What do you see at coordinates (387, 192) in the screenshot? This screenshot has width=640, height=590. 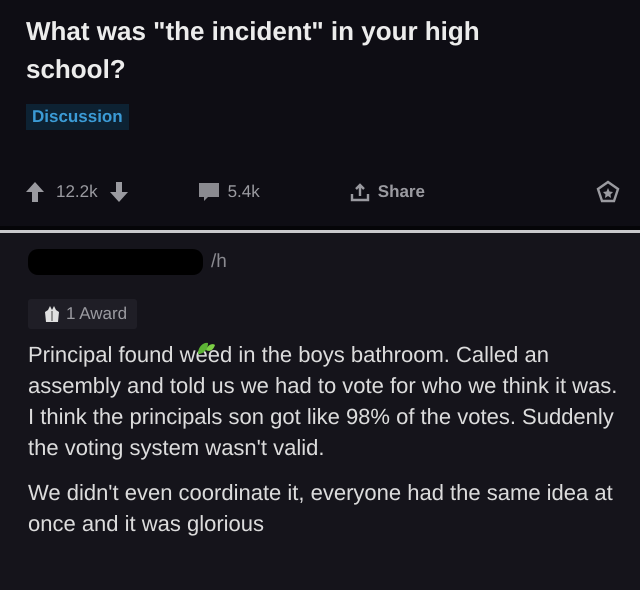 I see `share-button: Share` at bounding box center [387, 192].